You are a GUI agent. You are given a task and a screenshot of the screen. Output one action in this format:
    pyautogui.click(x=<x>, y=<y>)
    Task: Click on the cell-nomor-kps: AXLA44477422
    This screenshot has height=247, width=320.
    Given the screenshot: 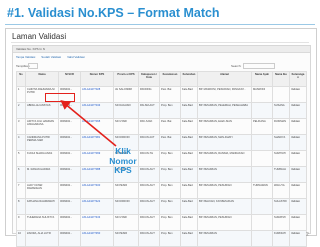 What is the action you would take?
    pyautogui.click(x=97, y=206)
    